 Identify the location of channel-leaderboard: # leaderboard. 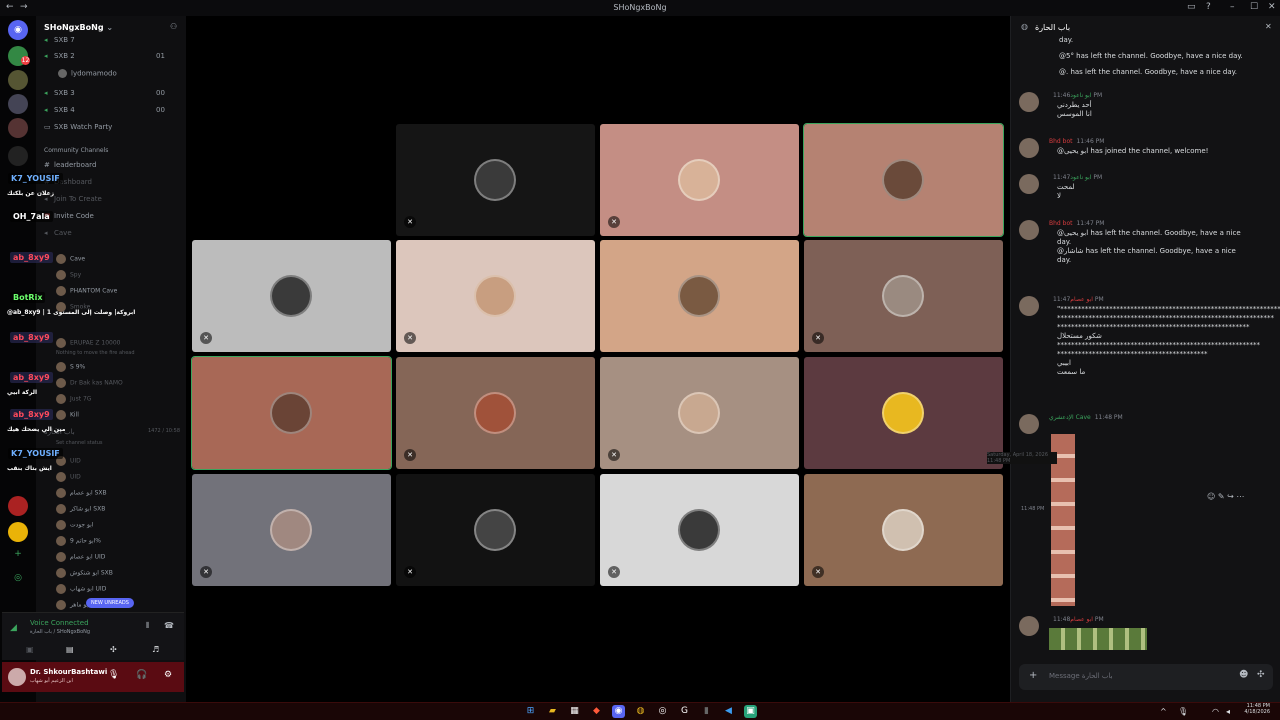
(113, 168).